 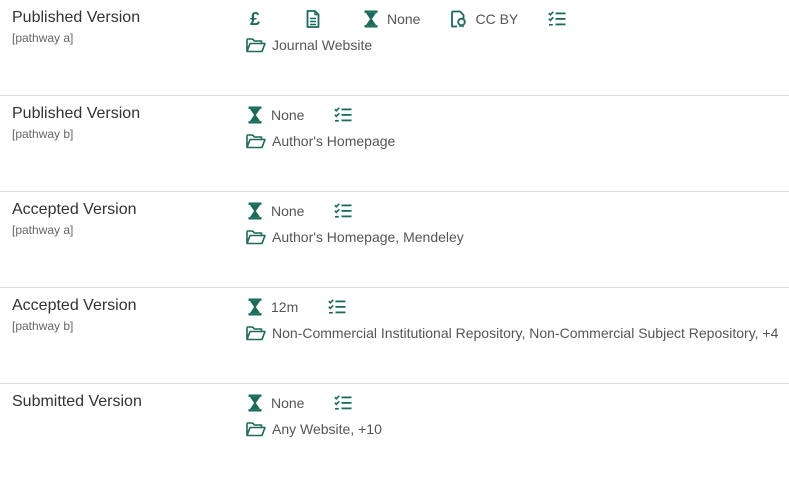 I want to click on document-icon, so click(x=313, y=19).